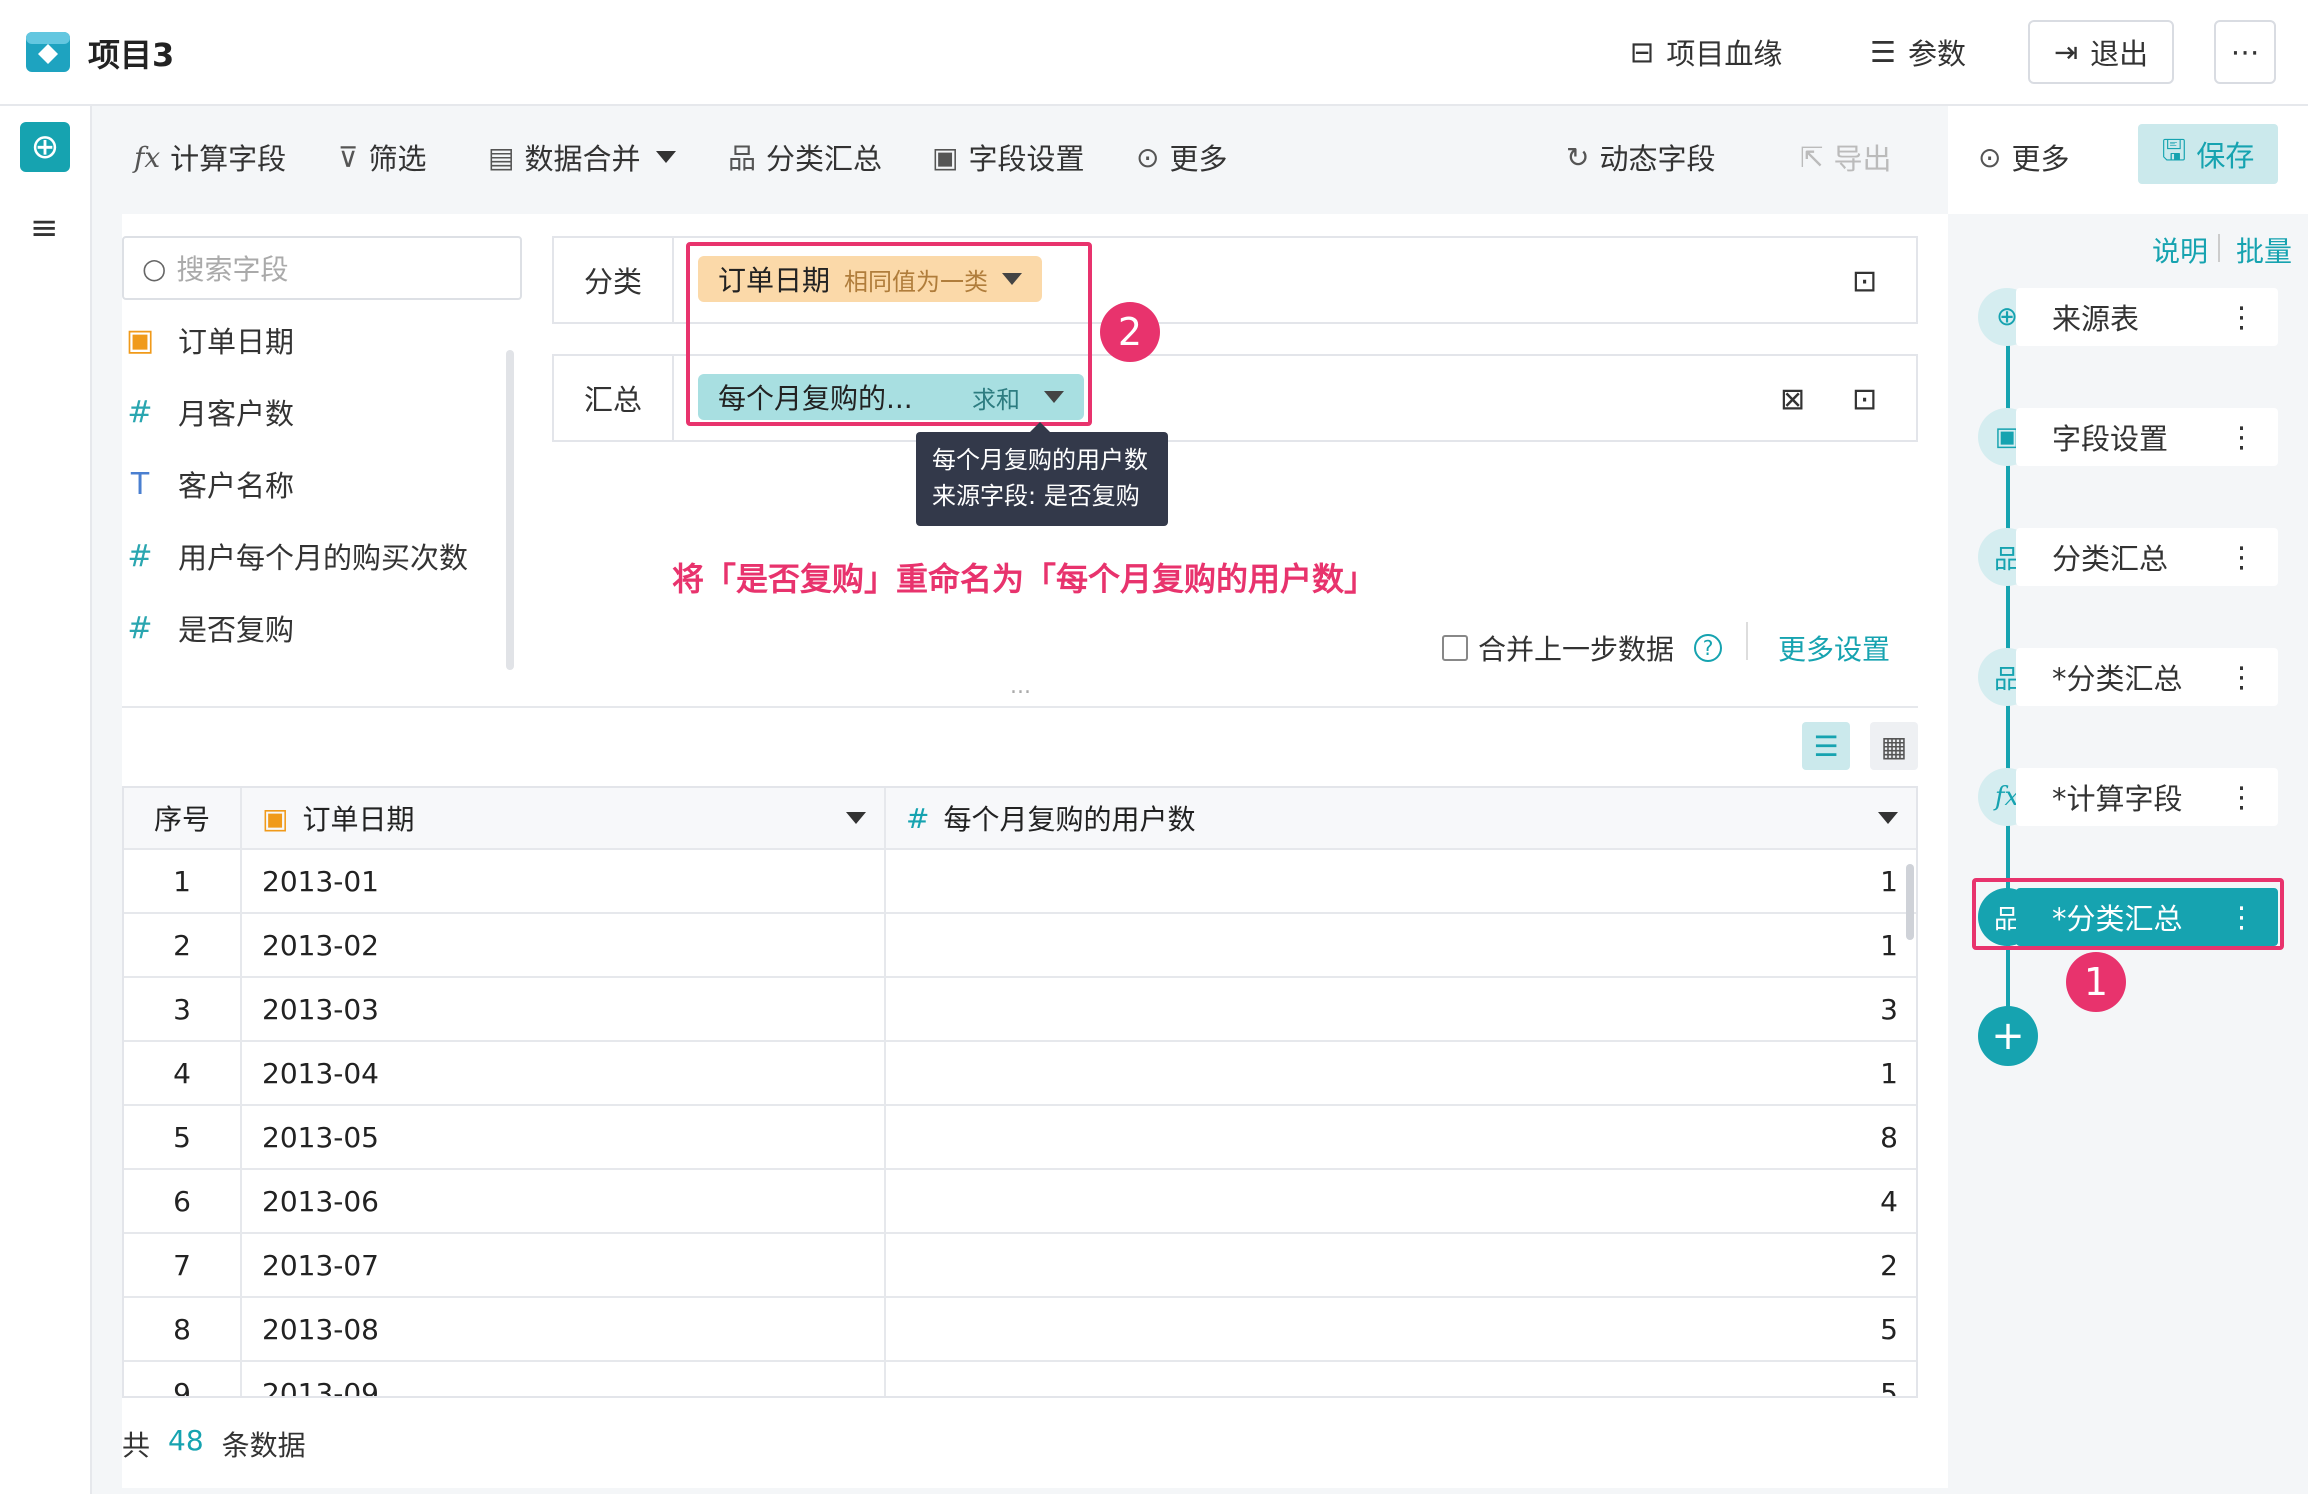 Image resolution: width=2308 pixels, height=1494 pixels. I want to click on cell-order-date: 2013-02, so click(564, 945).